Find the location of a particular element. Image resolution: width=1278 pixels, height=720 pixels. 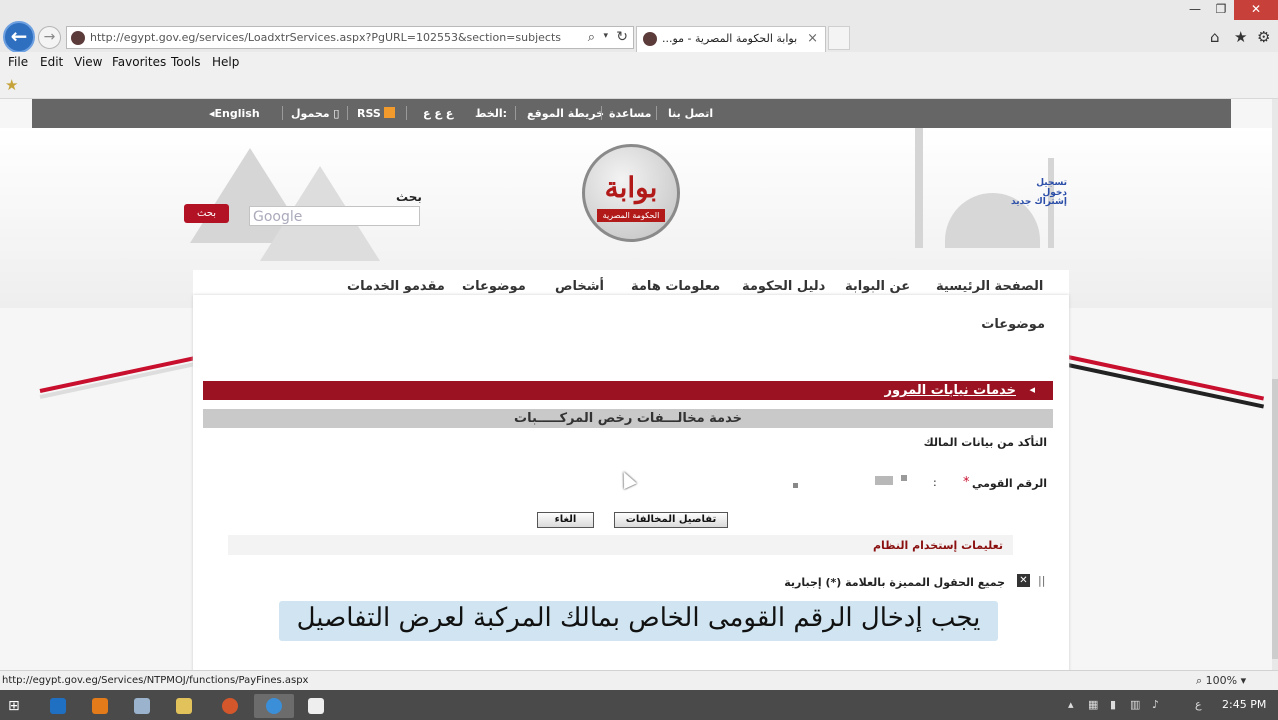

login-link: تسجيل دخول is located at coordinates (1038, 188).